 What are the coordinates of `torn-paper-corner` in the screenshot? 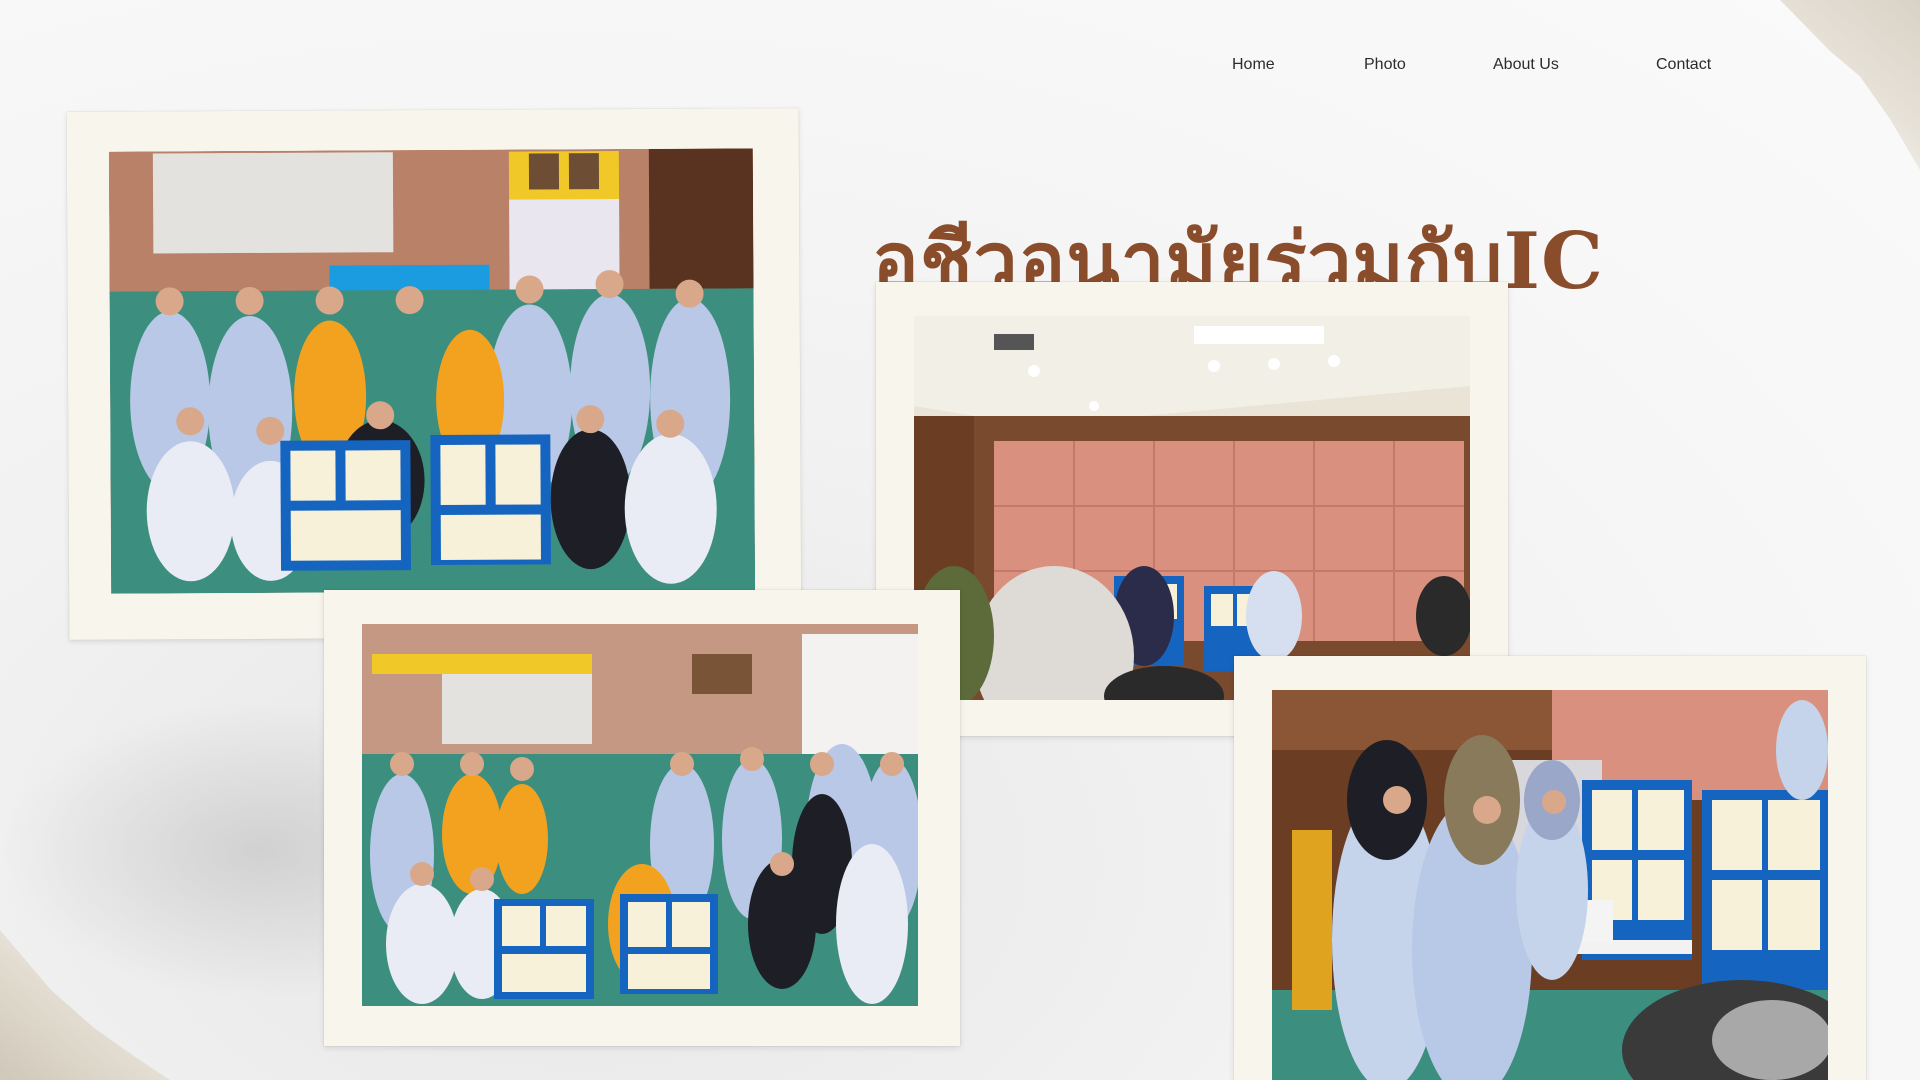 It's located at (1850, 85).